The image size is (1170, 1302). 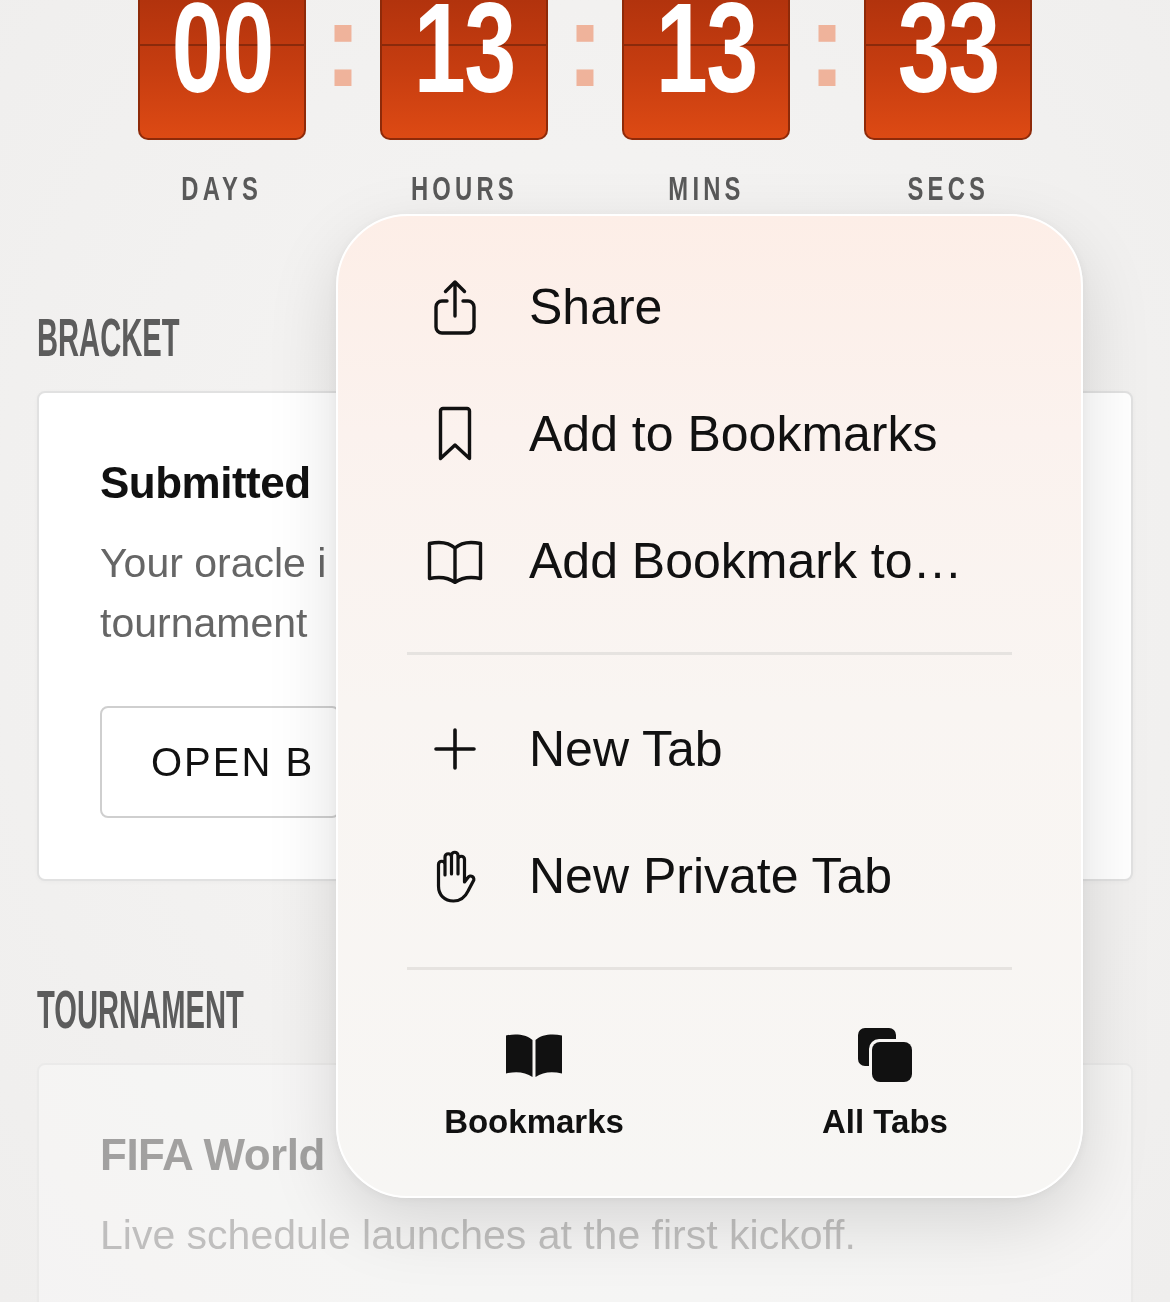 What do you see at coordinates (222, 48) in the screenshot?
I see `countdown-value: 00` at bounding box center [222, 48].